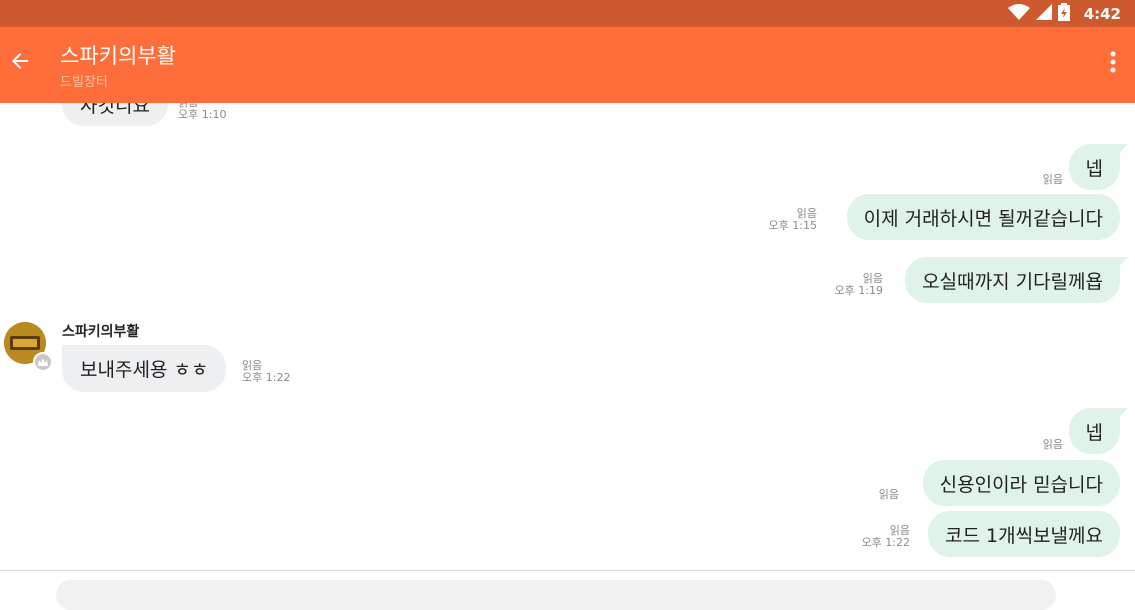 The width and height of the screenshot is (1135, 610). What do you see at coordinates (567, 65) in the screenshot?
I see `app-bar: 스파키의부활 드빌장터` at bounding box center [567, 65].